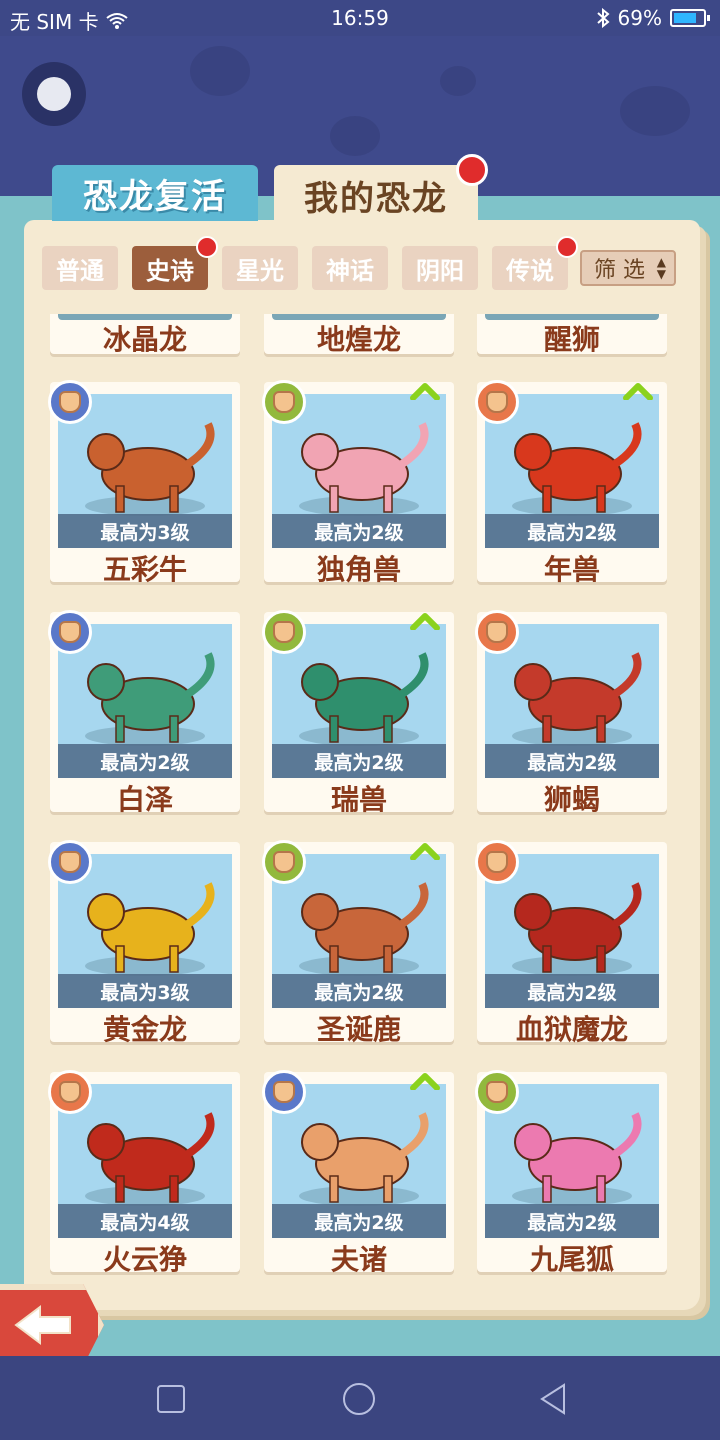  What do you see at coordinates (145, 1221) in the screenshot?
I see `max-level-label: 最高为4级` at bounding box center [145, 1221].